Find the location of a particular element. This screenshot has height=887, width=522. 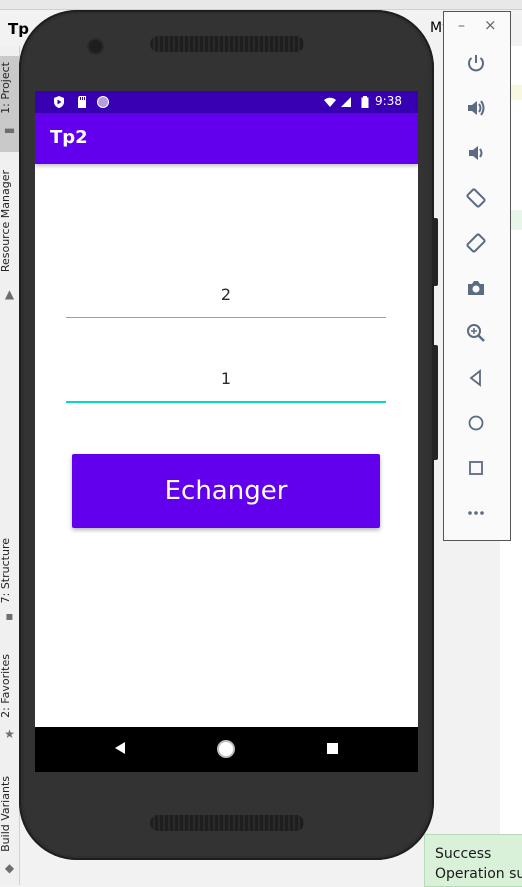

toast-title: Success is located at coordinates (463, 854).